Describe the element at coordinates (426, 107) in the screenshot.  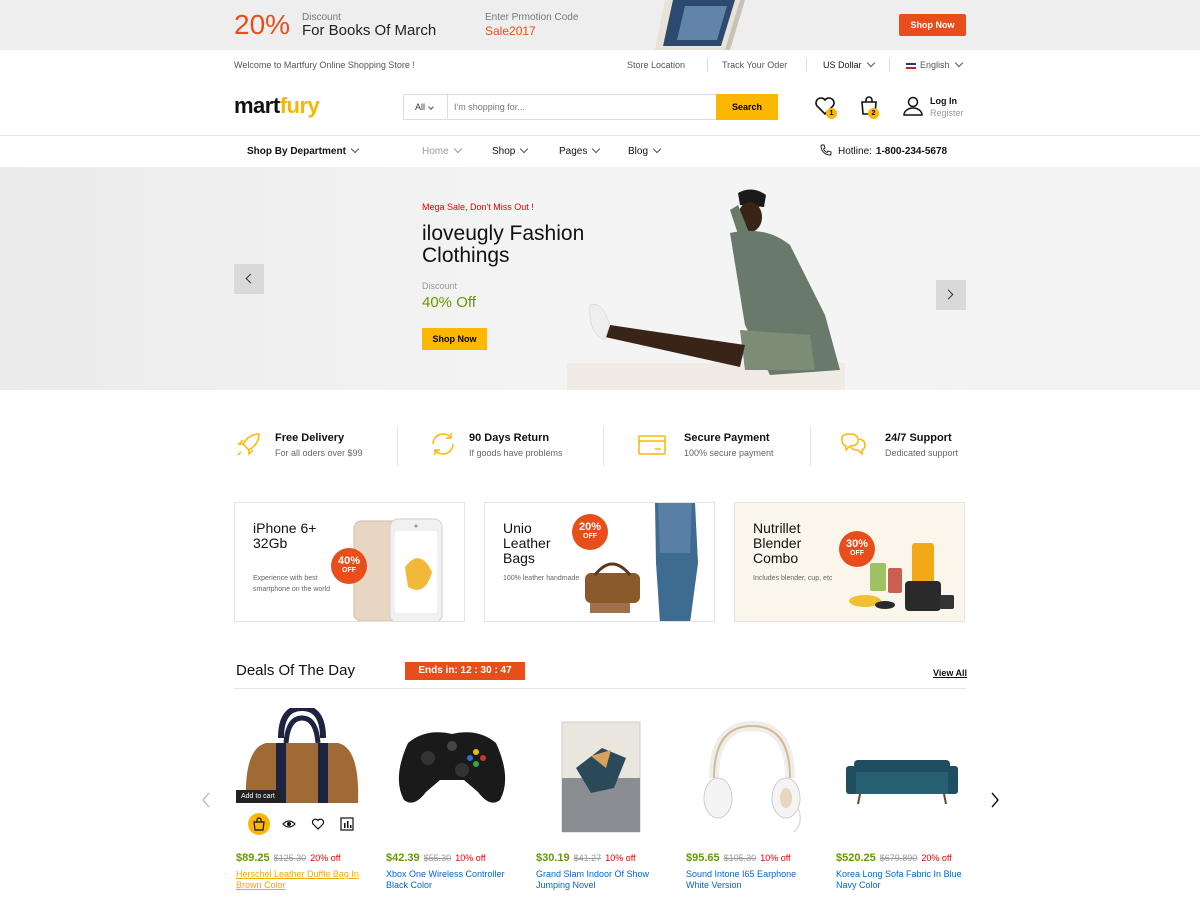
I see `search-category-select: All` at that location.